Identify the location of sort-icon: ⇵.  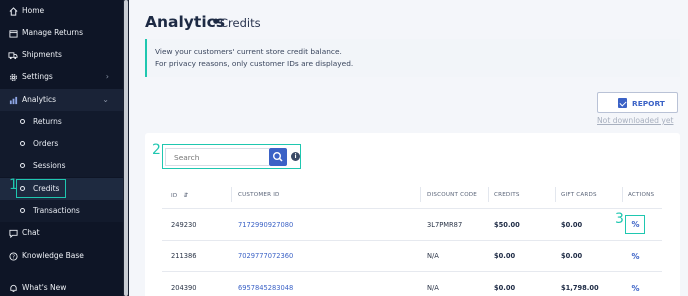
(185, 195).